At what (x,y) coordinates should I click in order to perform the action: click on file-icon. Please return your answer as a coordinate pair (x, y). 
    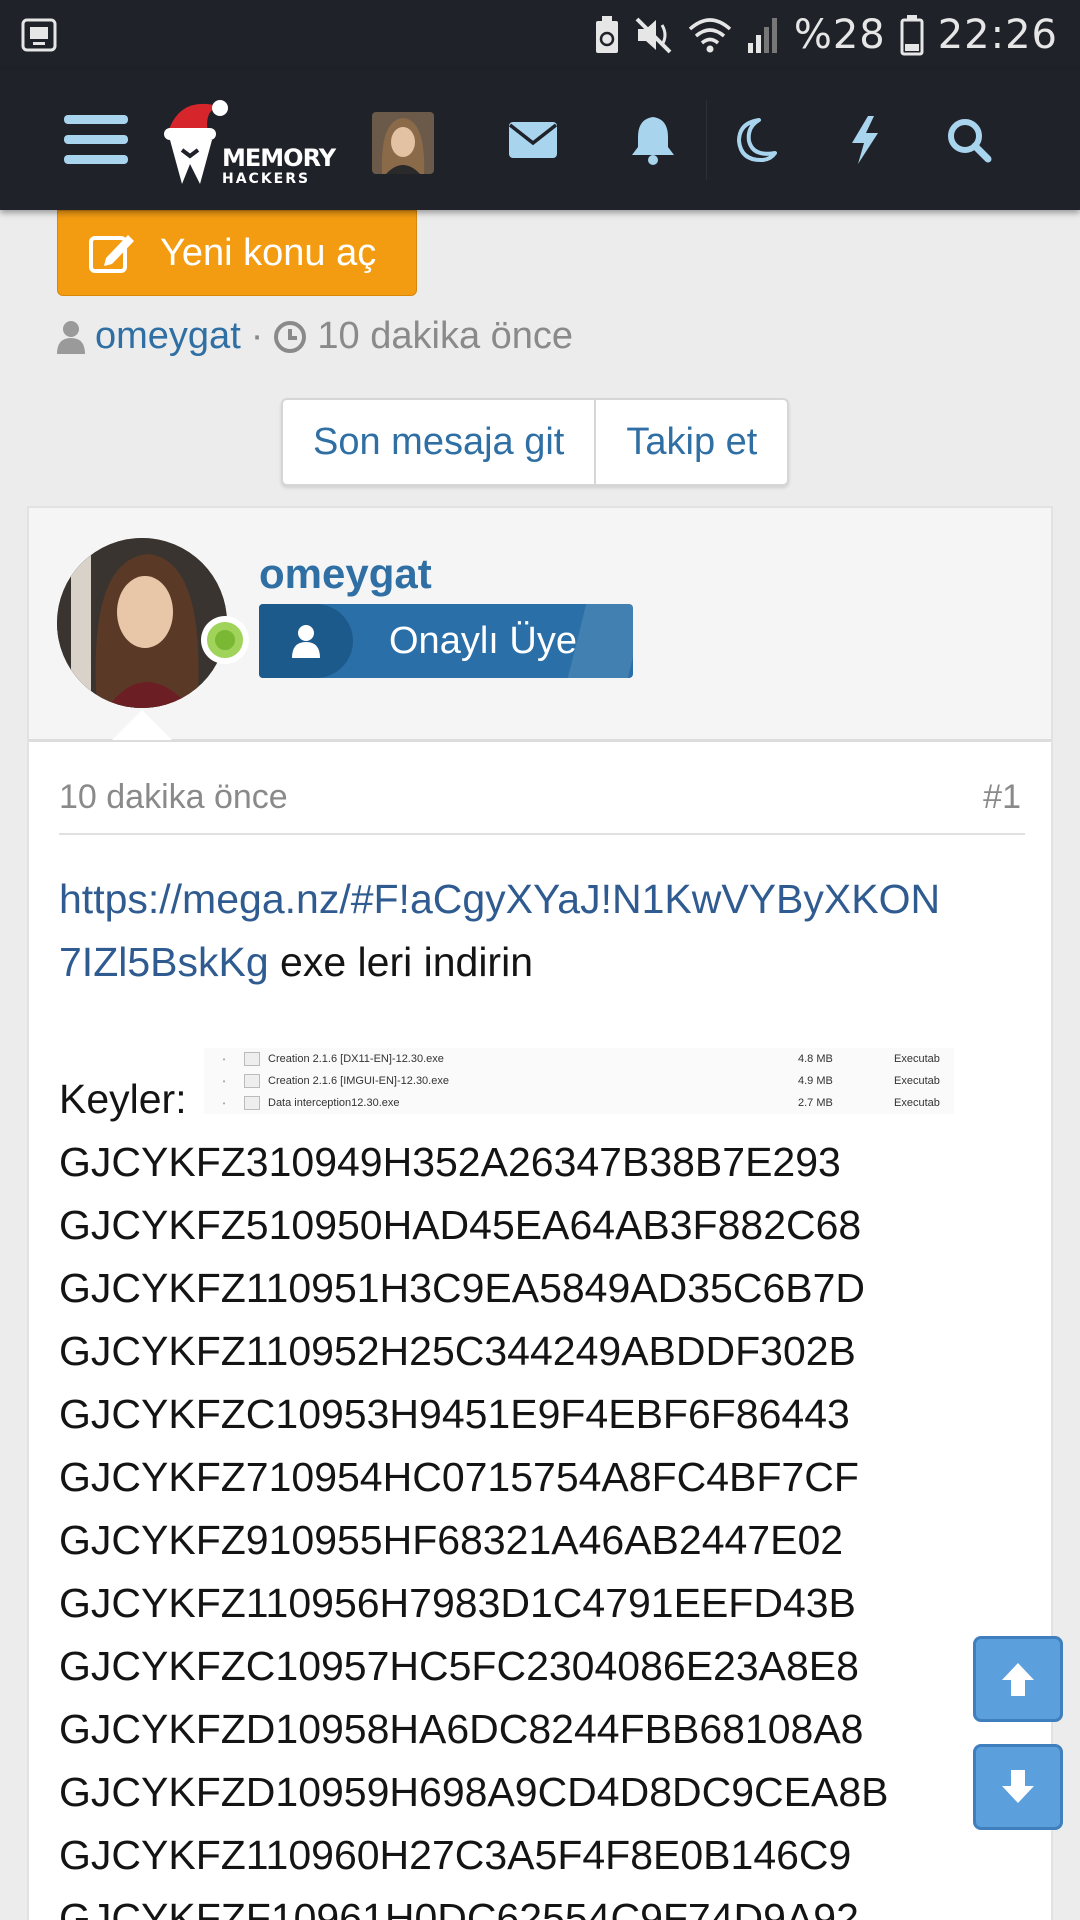
    Looking at the image, I should click on (252, 1059).